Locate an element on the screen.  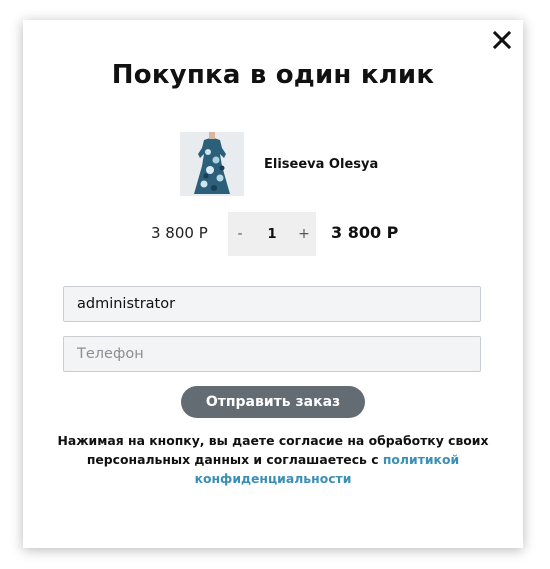
quantity-input is located at coordinates (272, 234).